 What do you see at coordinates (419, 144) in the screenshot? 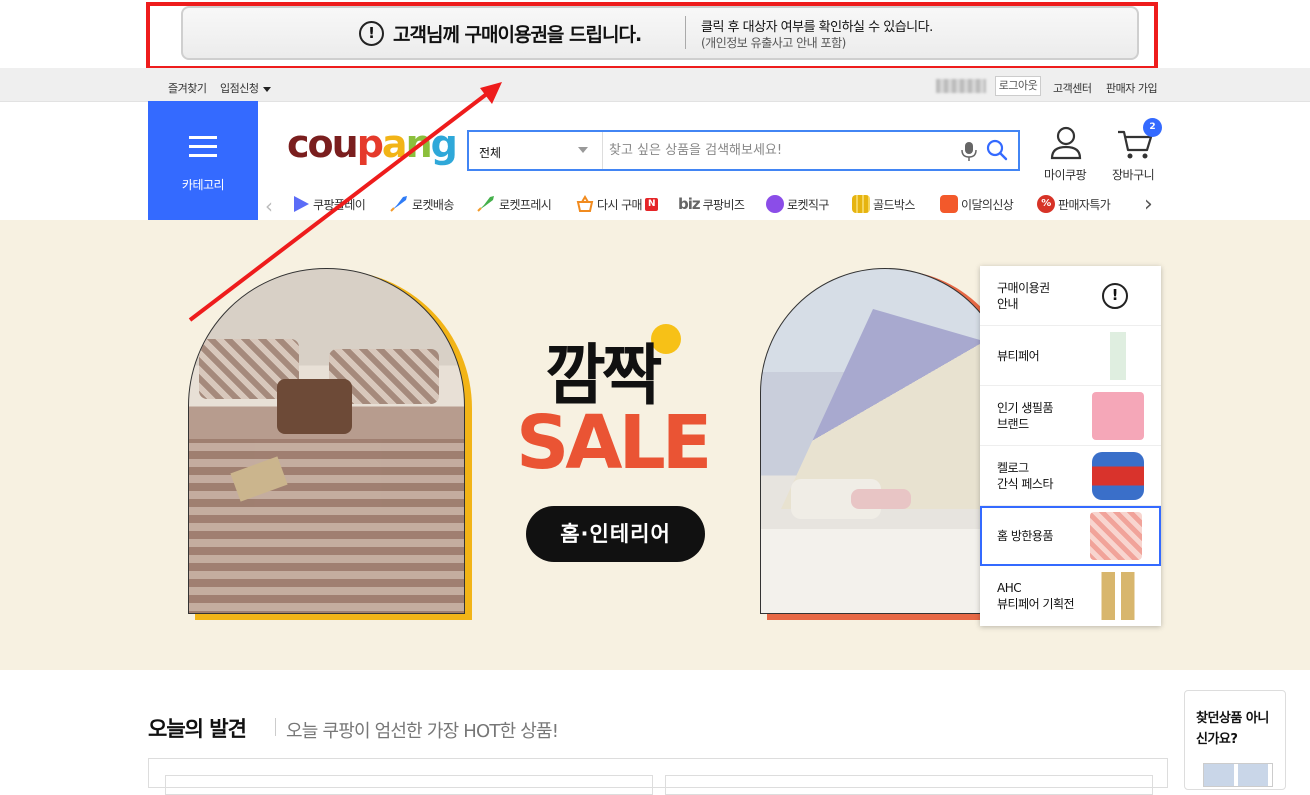
I see `logo-letter: n` at bounding box center [419, 144].